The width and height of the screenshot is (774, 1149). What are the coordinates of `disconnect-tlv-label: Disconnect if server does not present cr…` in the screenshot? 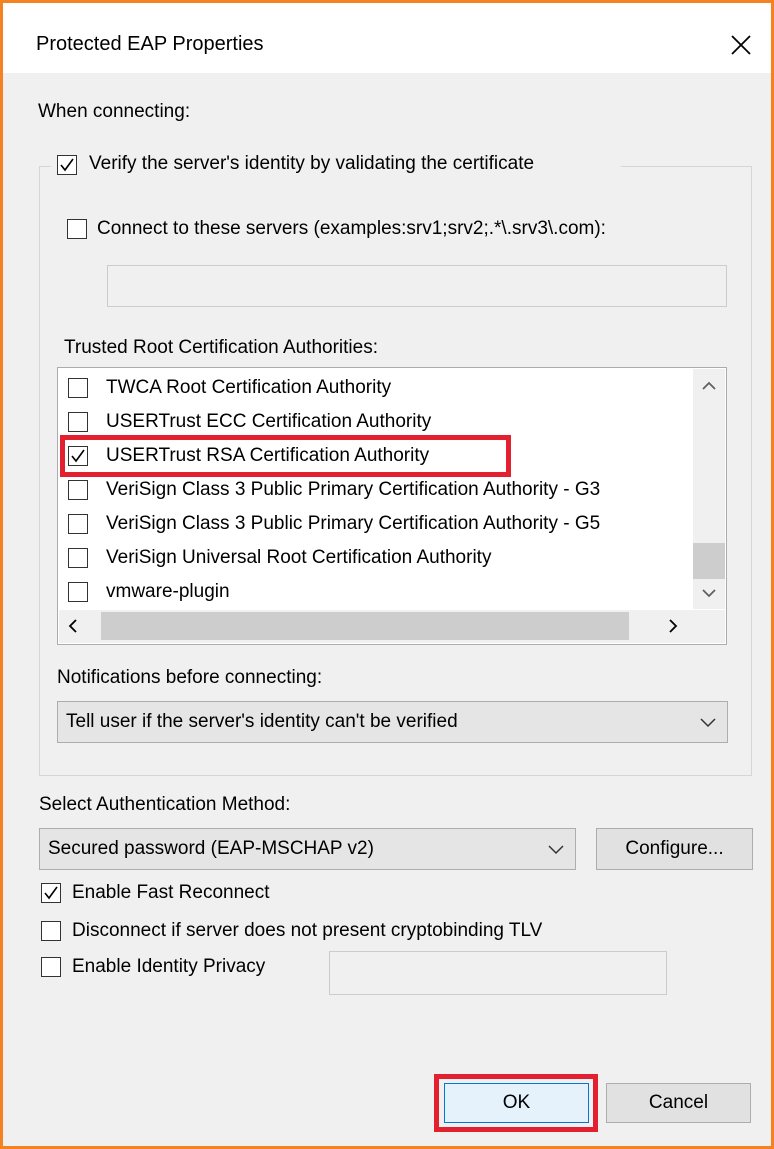 It's located at (307, 930).